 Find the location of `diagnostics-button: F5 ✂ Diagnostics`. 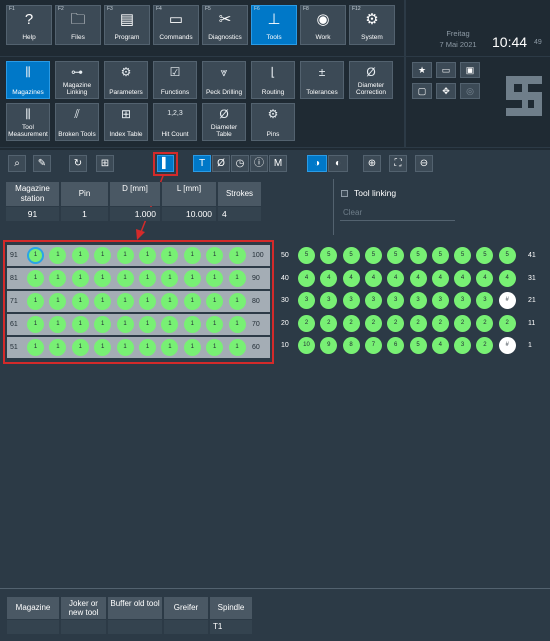

diagnostics-button: F5 ✂ Diagnostics is located at coordinates (225, 25).